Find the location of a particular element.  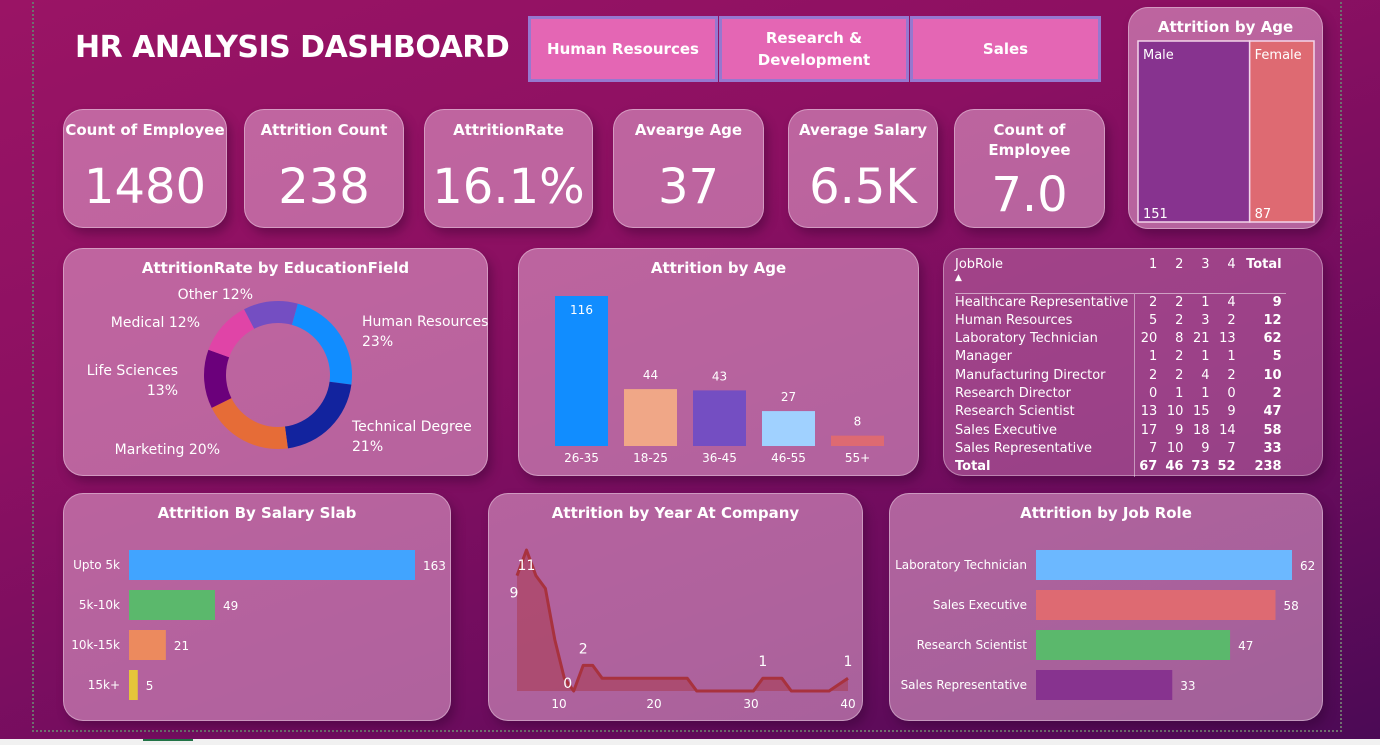

donut-label: Life Sciences is located at coordinates (132, 371).